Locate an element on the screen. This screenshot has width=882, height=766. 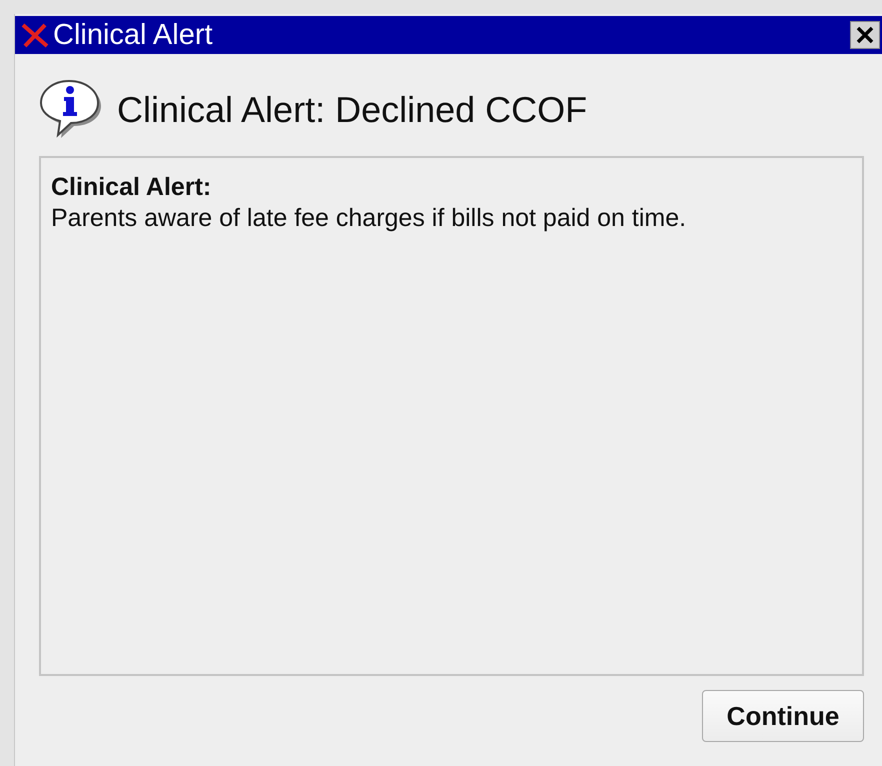
message-label: Clinical Alert: is located at coordinates (131, 187).